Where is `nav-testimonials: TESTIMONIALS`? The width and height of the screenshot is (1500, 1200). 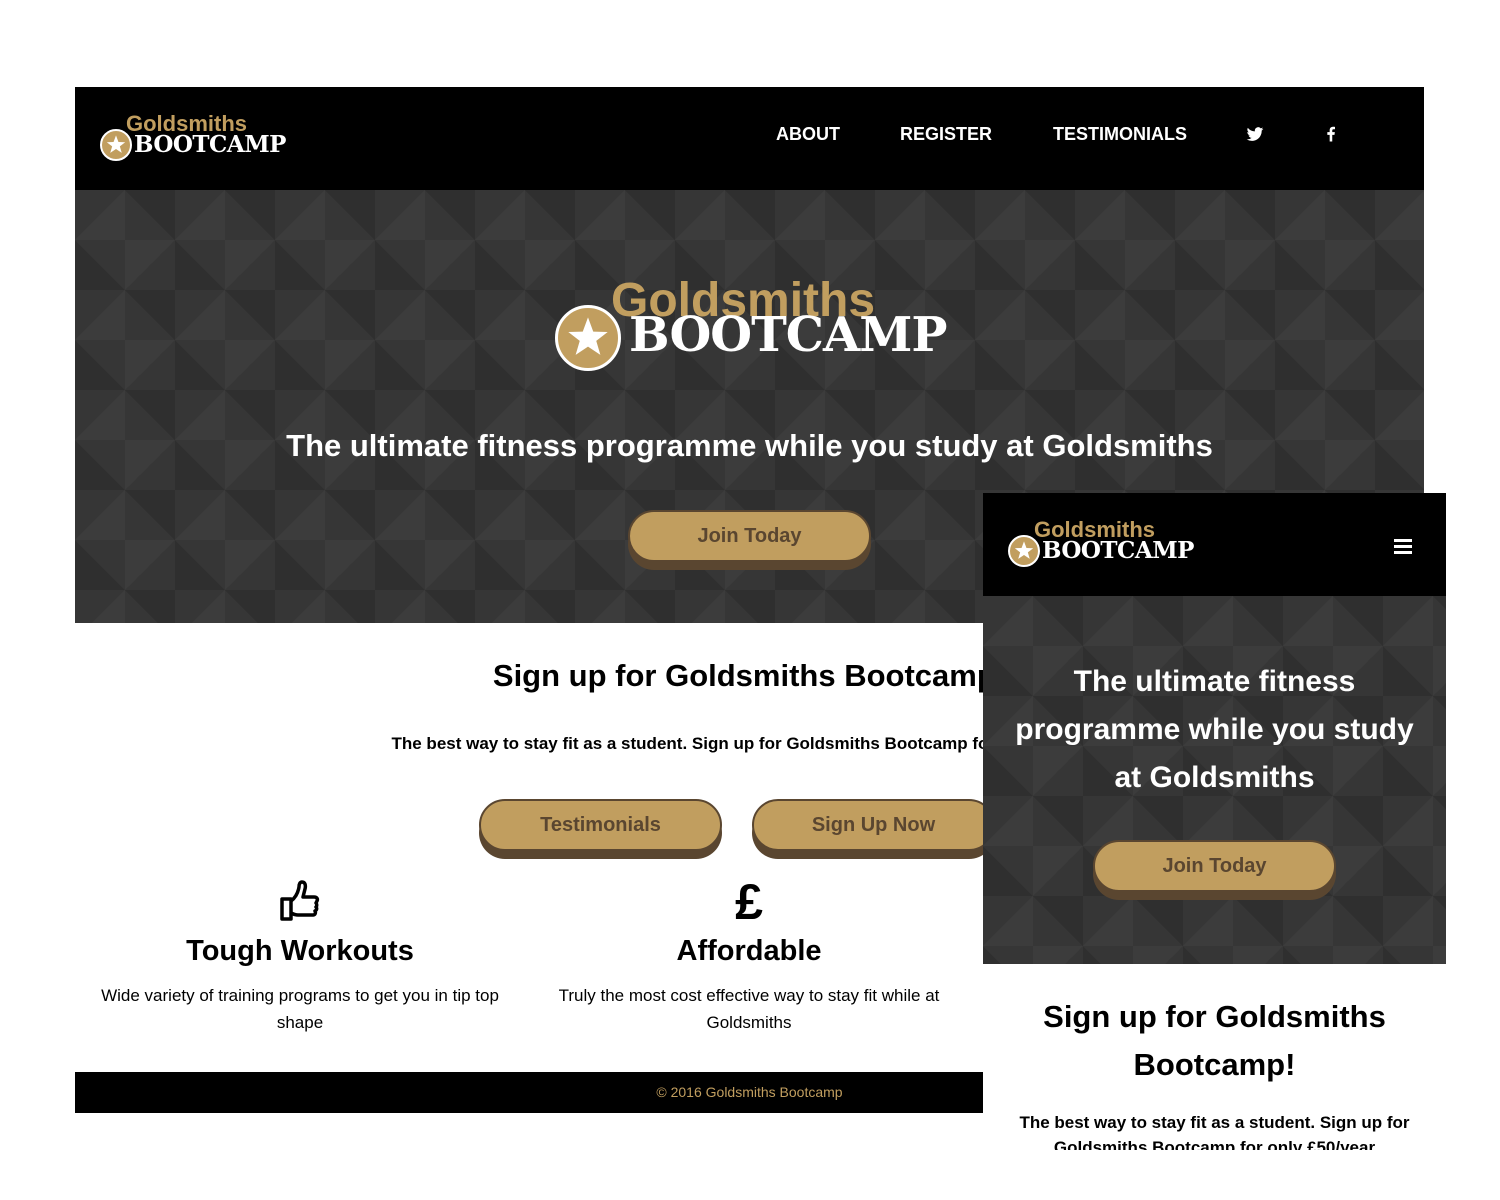 nav-testimonials: TESTIMONIALS is located at coordinates (1120, 134).